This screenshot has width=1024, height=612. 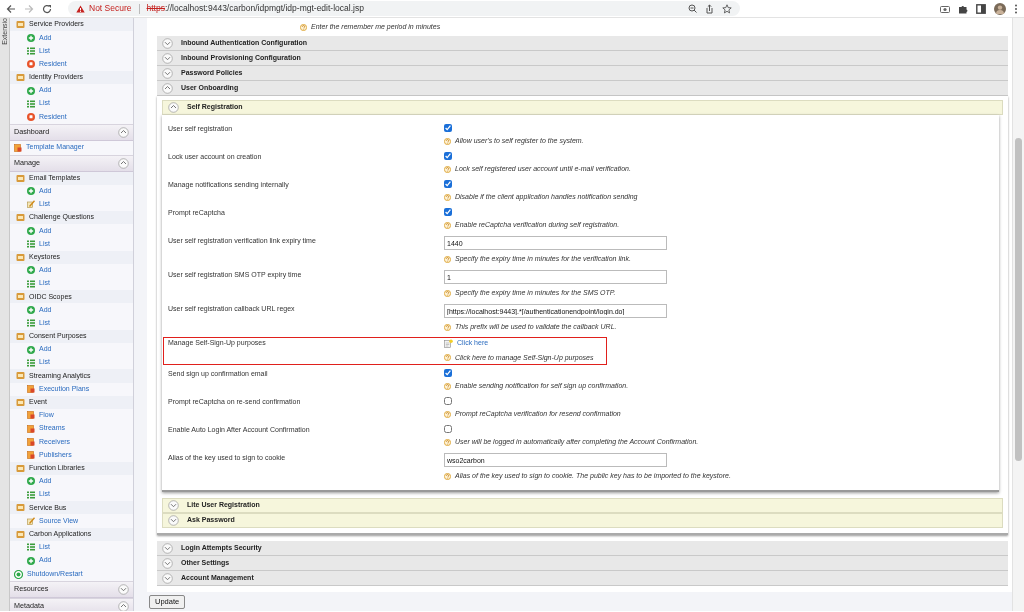 What do you see at coordinates (255, 8) in the screenshot?
I see `url-text: https://localhost:9443/carbon/idpmgt/idp-mgt-edit-local.jsp` at bounding box center [255, 8].